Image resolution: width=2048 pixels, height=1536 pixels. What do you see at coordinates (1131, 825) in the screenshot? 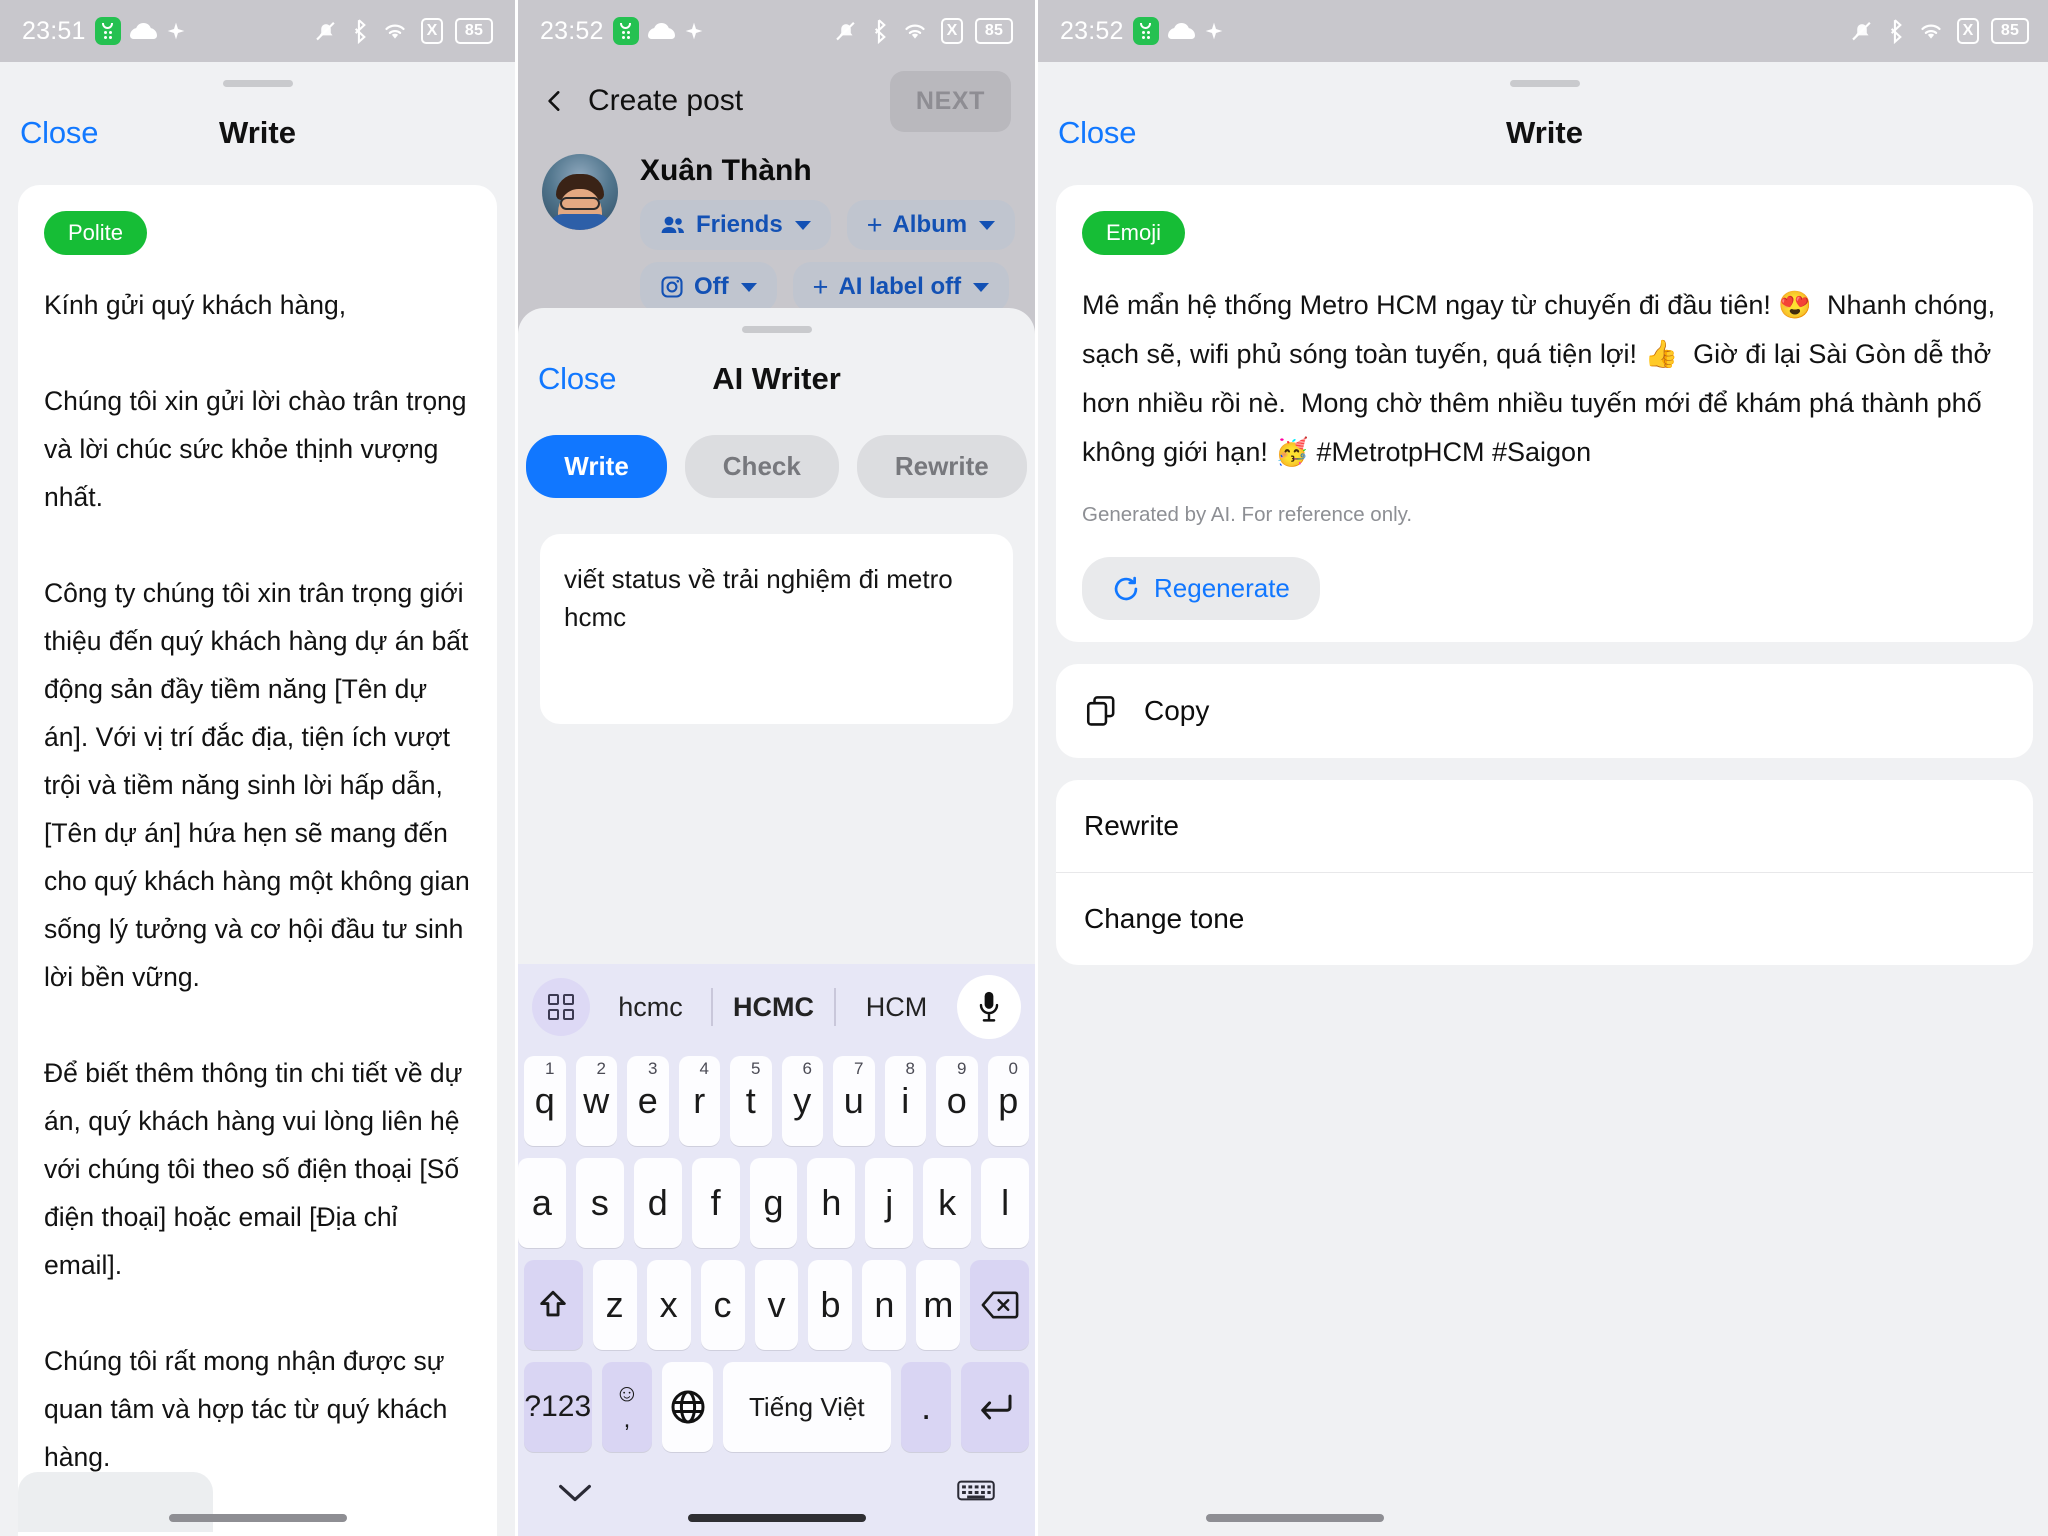
I see `action-label: Rewrite` at bounding box center [1131, 825].